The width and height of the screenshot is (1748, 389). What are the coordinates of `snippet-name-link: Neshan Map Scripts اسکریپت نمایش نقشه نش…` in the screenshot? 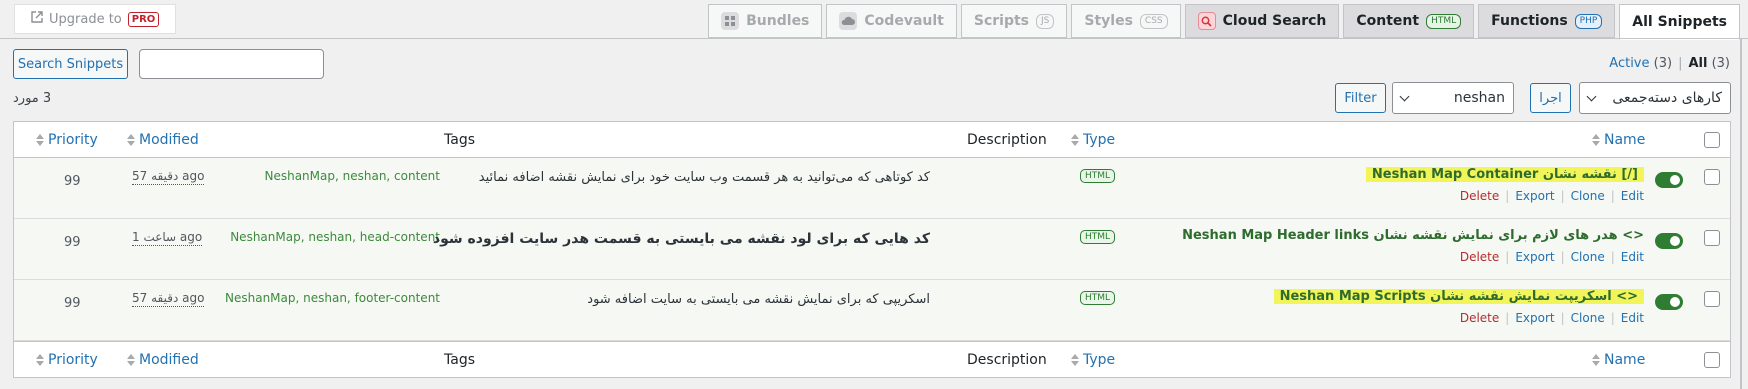 It's located at (1458, 296).